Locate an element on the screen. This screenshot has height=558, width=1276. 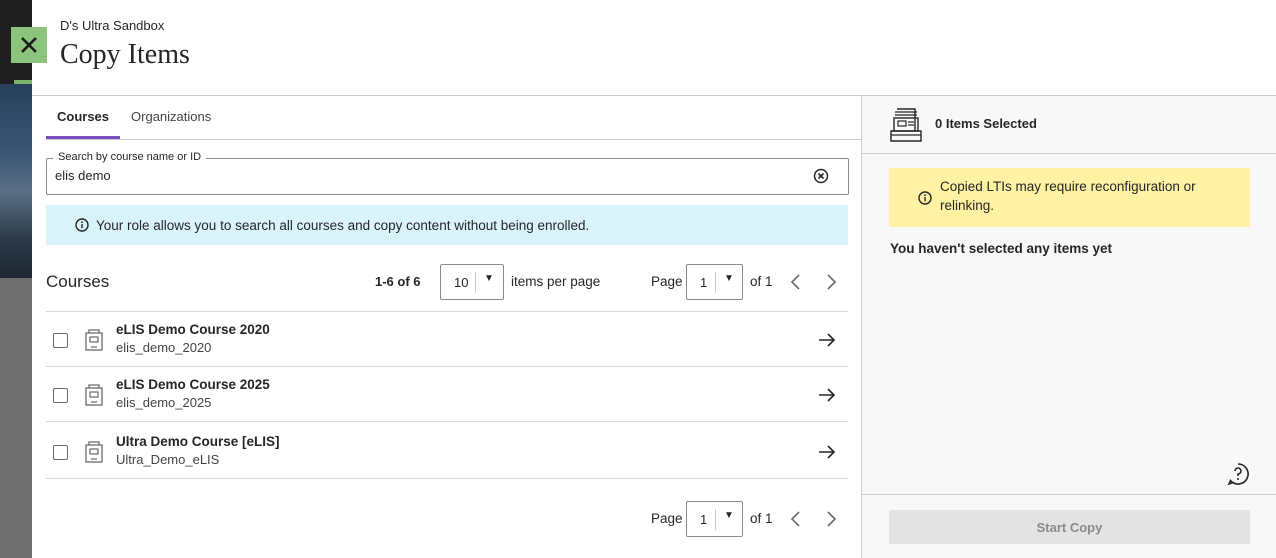
empty-selection-message: You haven't selected any items yet is located at coordinates (1001, 248).